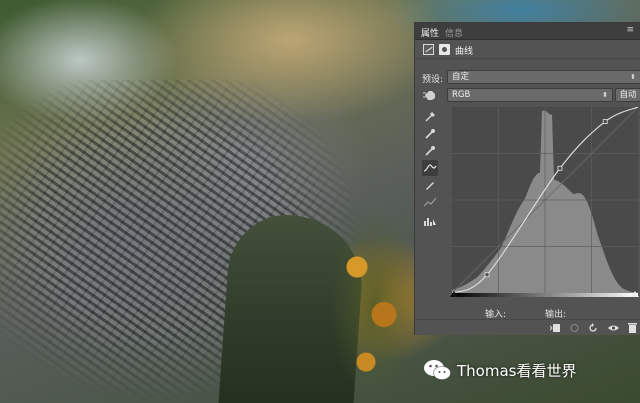  I want to click on channel-dropdown: RGB ⬍, so click(530, 95).